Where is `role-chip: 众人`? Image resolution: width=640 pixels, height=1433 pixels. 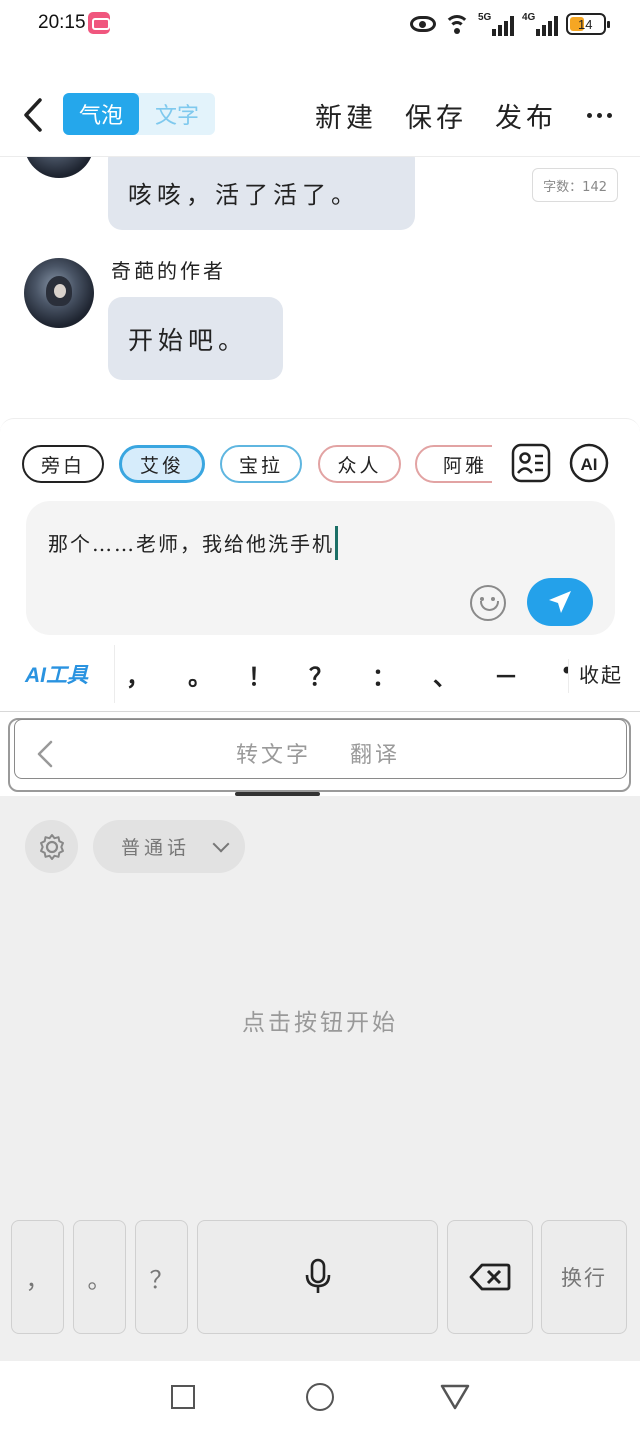
role-chip: 众人 is located at coordinates (359, 464).